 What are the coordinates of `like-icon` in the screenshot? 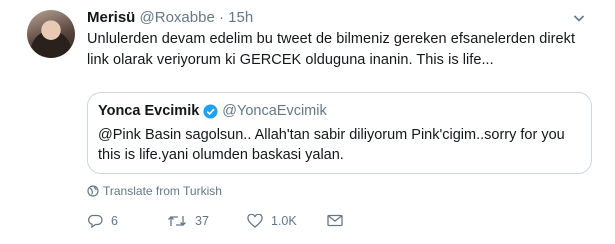 It's located at (255, 221).